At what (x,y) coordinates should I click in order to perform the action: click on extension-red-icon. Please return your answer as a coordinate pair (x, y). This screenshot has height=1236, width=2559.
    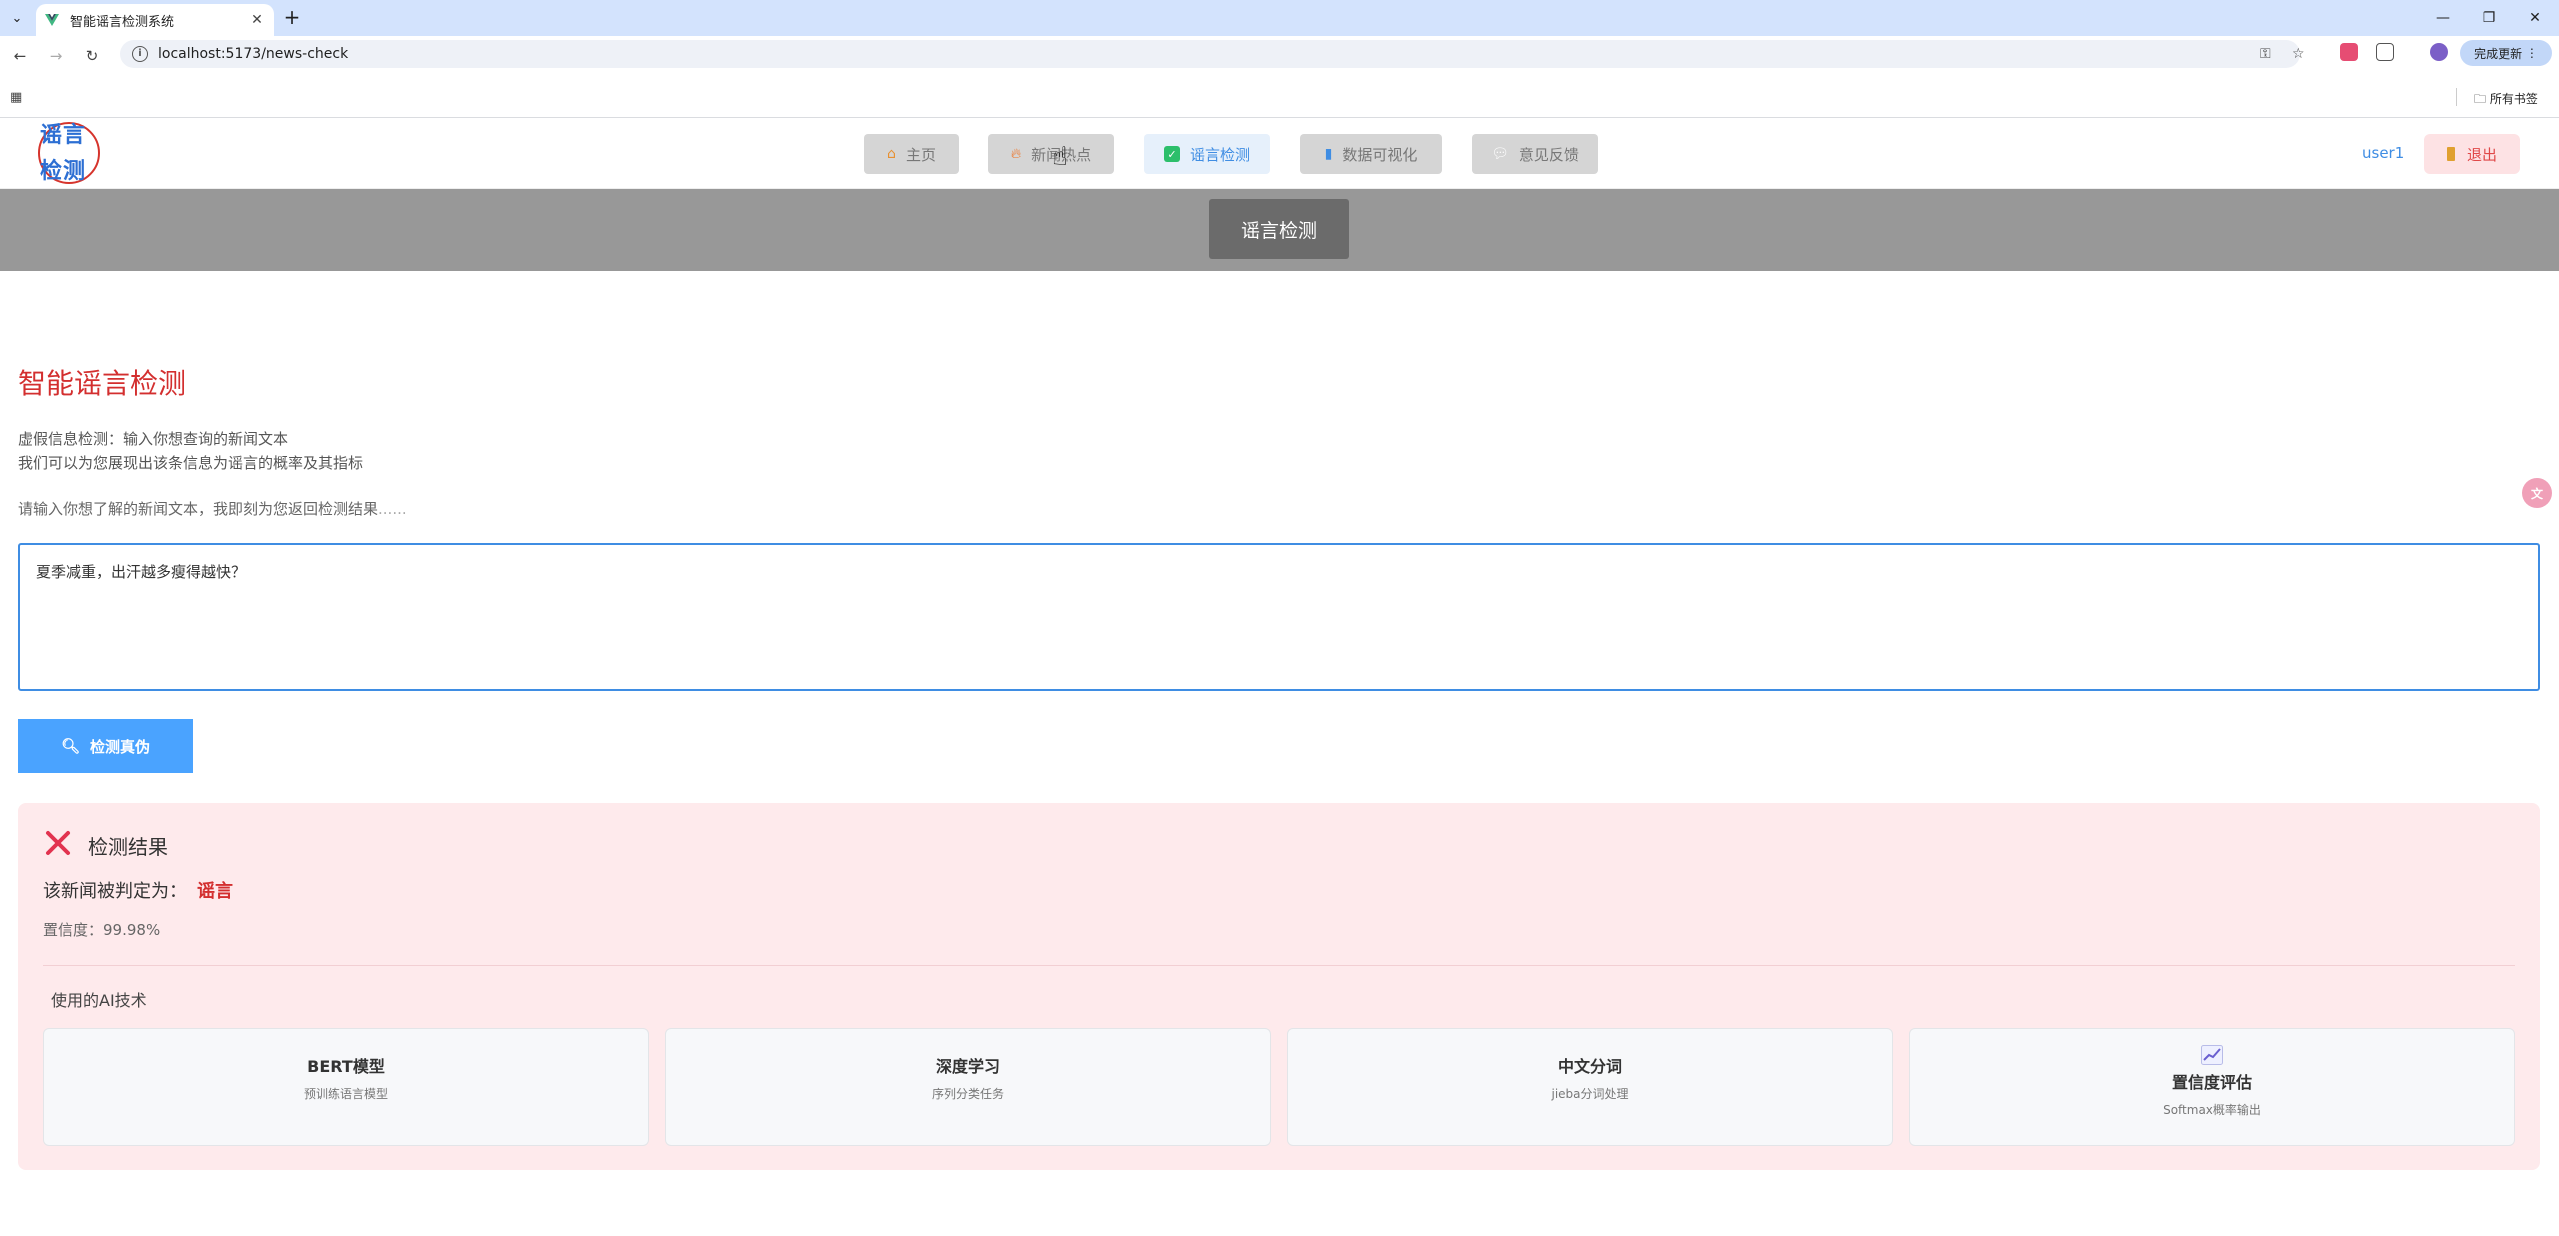
    Looking at the image, I should click on (2349, 52).